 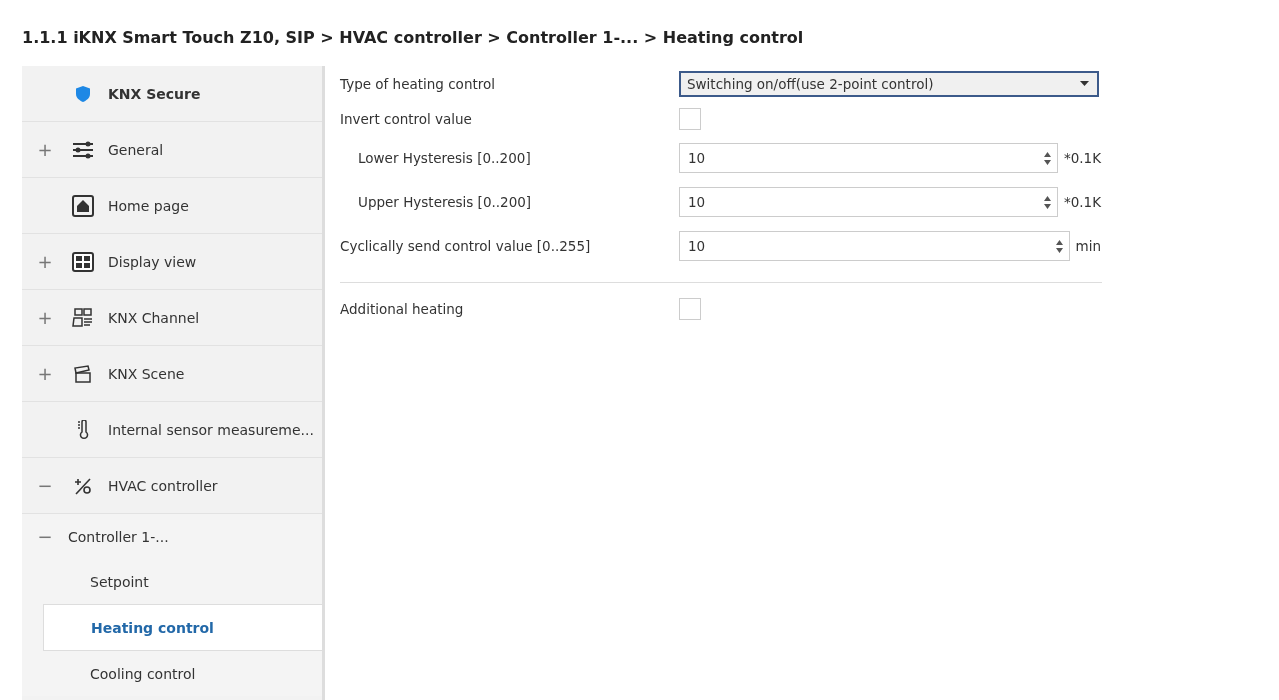 I want to click on parameter-label: Lower Hysteresis [0..200], so click(x=444, y=158).